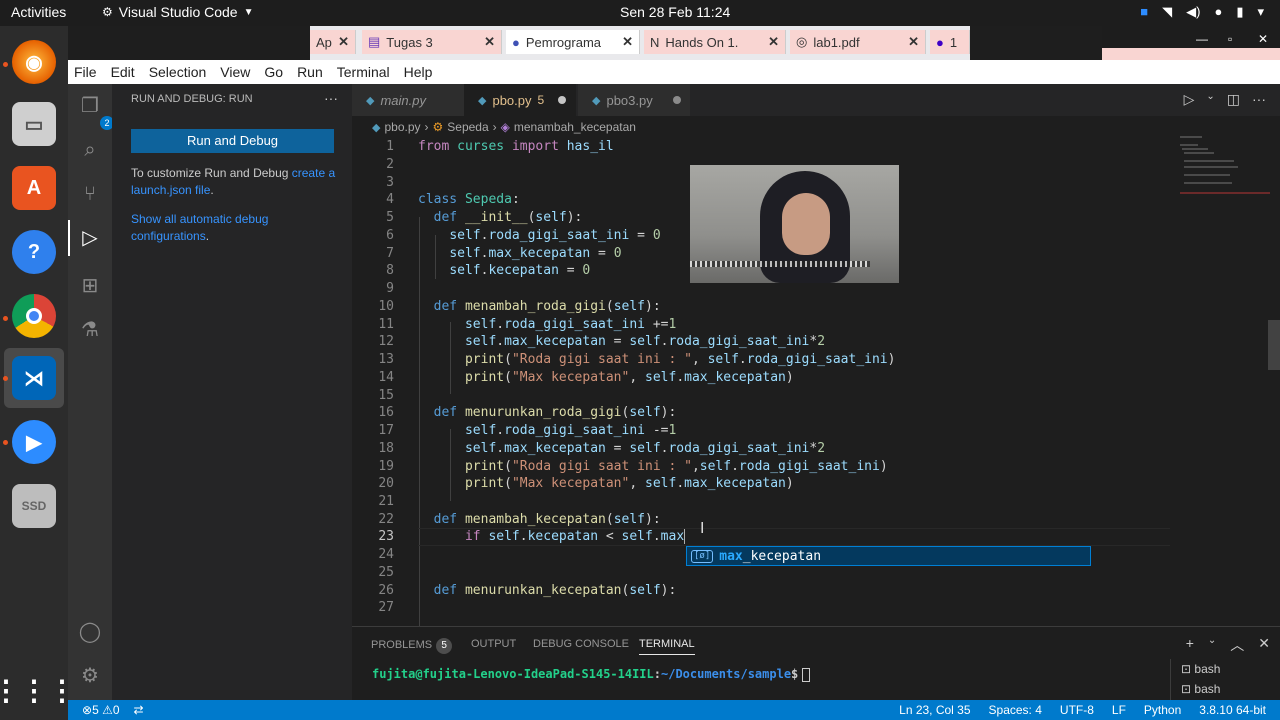 Image resolution: width=1280 pixels, height=720 pixels. I want to click on testing-icon: ⚗, so click(90, 330).